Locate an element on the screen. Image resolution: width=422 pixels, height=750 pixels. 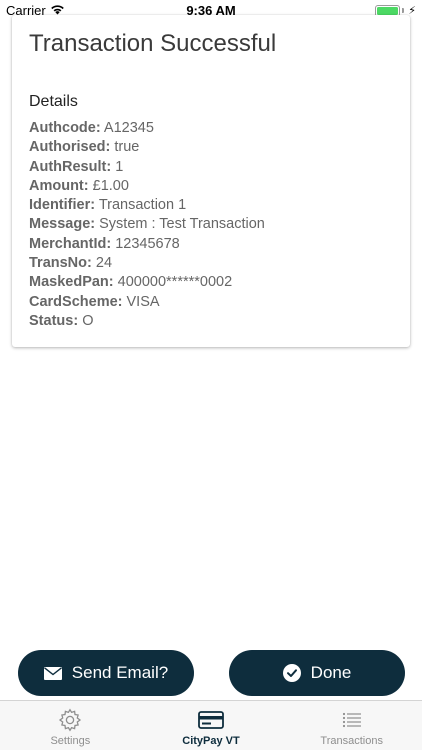
detail-row: Authcode: A12345 is located at coordinates (147, 128).